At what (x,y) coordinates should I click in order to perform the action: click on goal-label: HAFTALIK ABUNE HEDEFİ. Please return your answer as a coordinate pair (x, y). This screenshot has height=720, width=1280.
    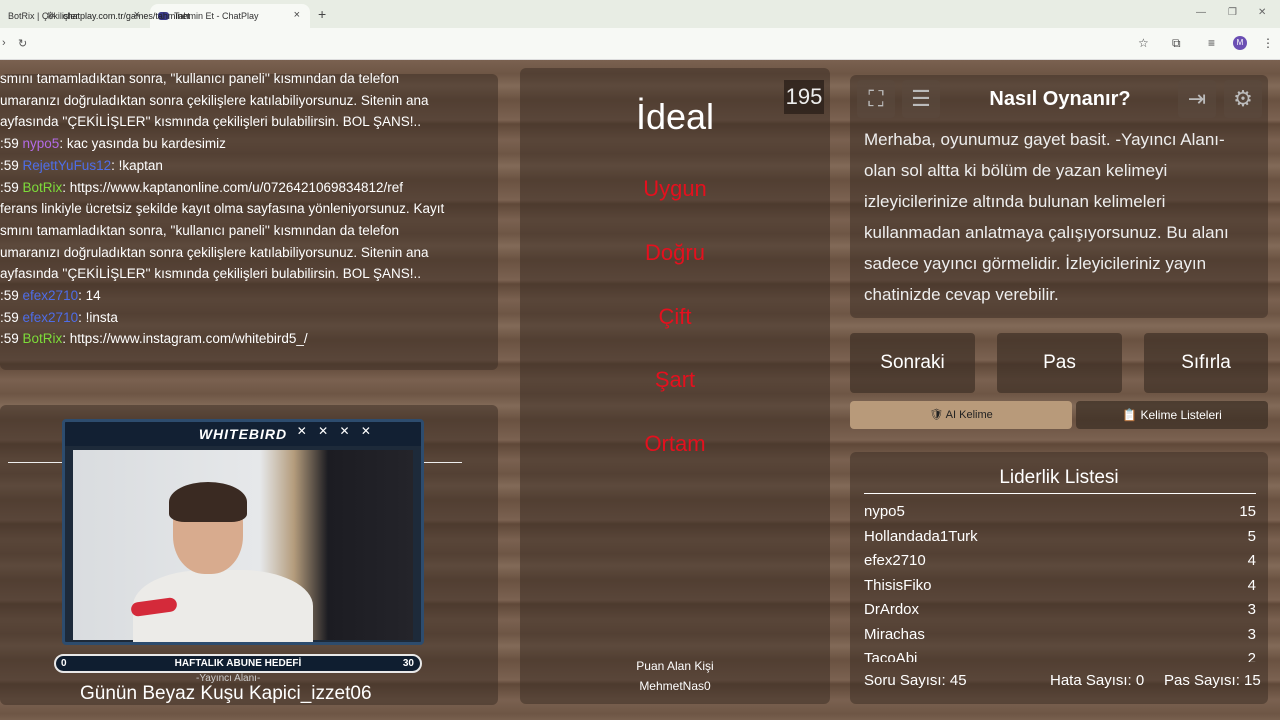
    Looking at the image, I should click on (238, 663).